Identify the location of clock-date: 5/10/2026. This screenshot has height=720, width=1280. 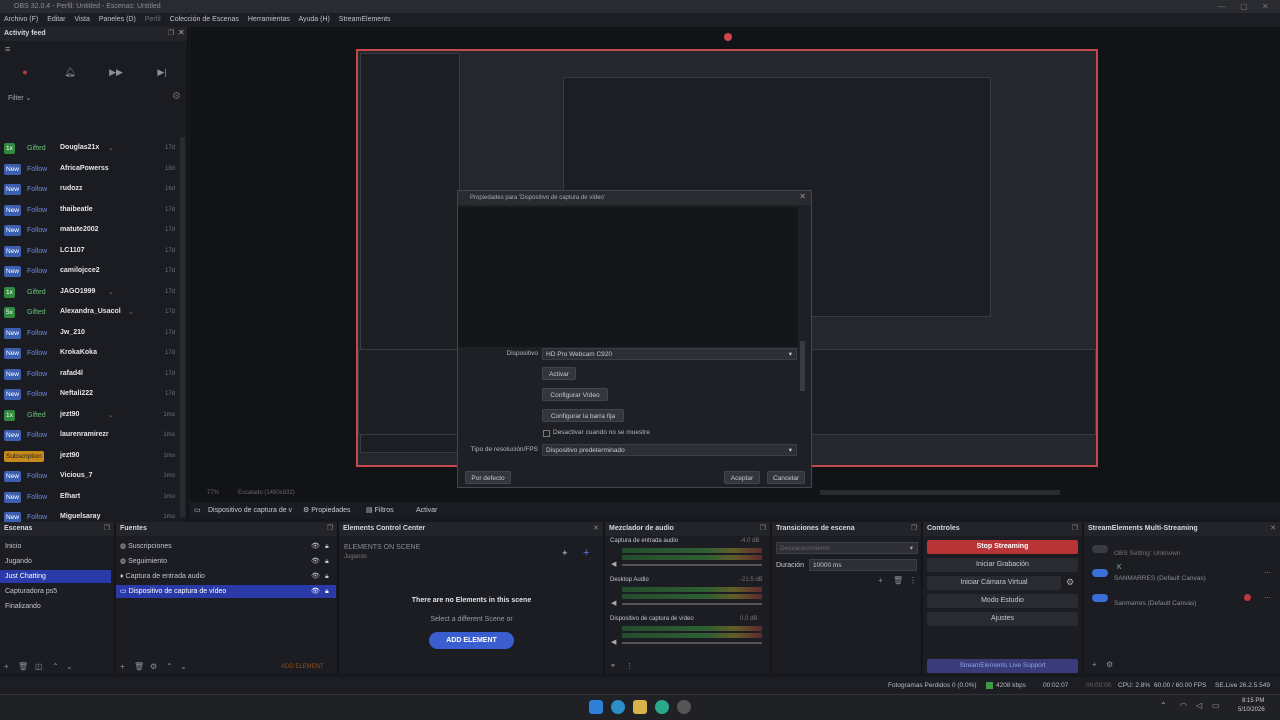
(1251, 710).